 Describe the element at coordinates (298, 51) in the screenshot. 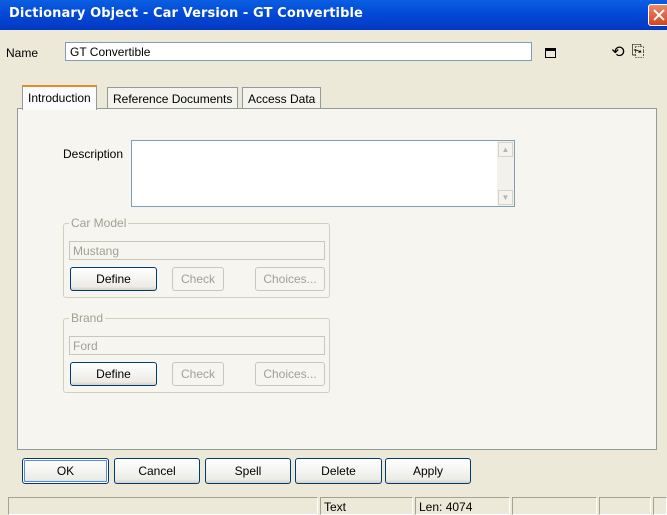

I see `name-input` at that location.